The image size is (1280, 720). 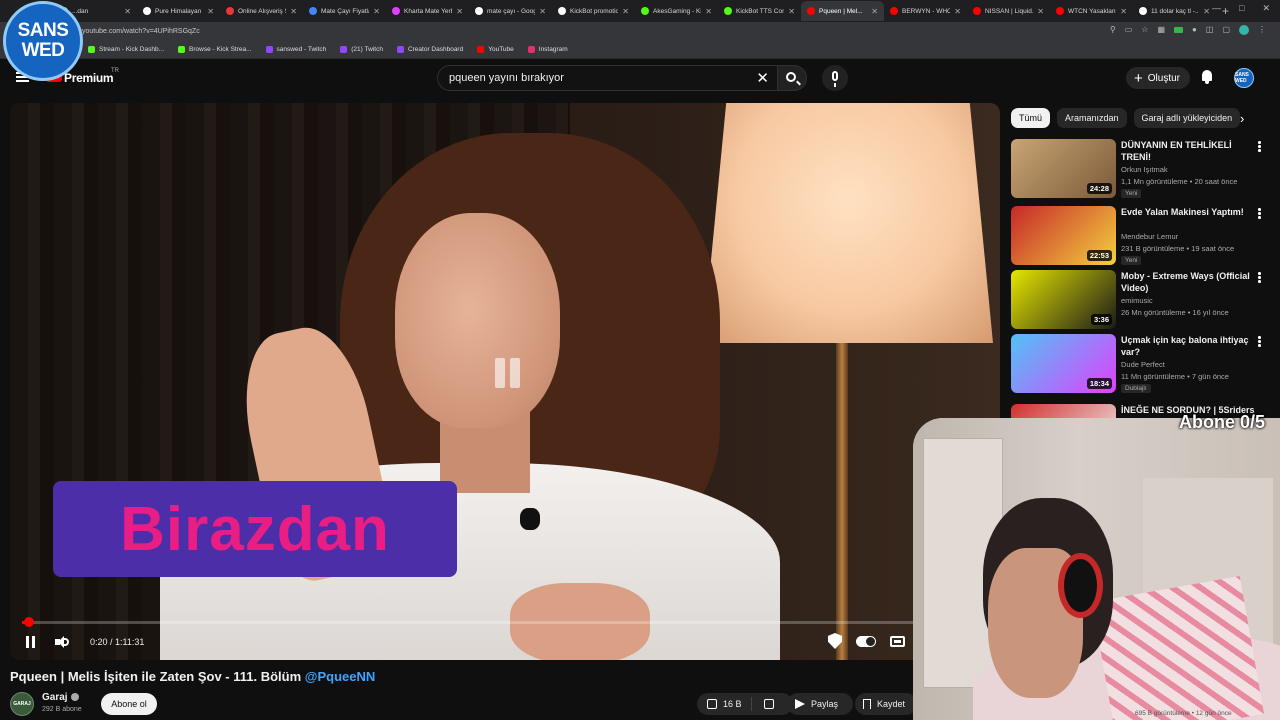 What do you see at coordinates (429, 49) in the screenshot?
I see `bookmark-item: Creator Dashboard` at bounding box center [429, 49].